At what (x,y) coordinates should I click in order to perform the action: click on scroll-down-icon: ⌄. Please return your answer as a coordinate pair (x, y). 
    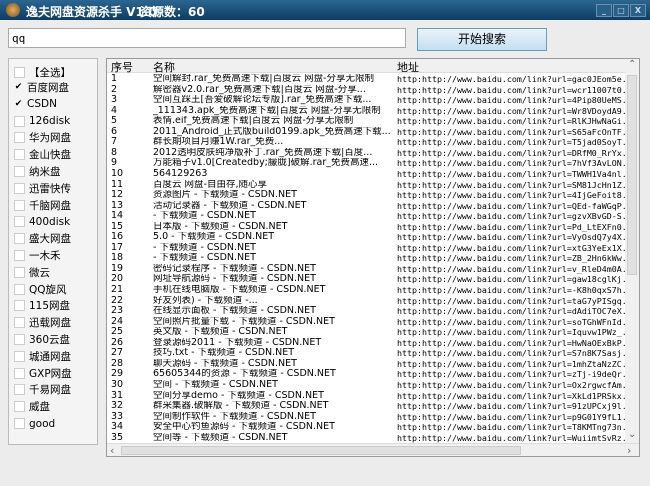
    Looking at the image, I should click on (632, 434).